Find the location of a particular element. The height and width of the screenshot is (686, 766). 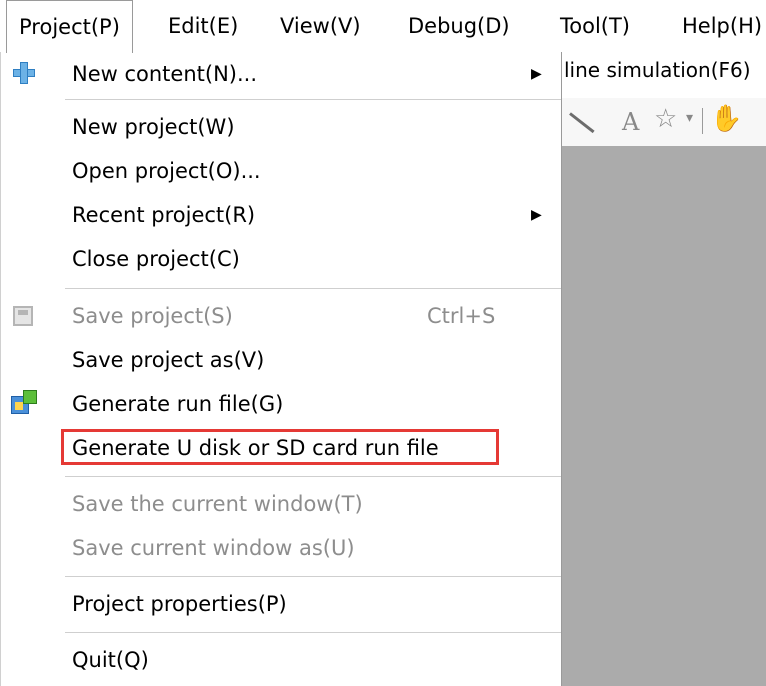

highlight-box is located at coordinates (280, 447).